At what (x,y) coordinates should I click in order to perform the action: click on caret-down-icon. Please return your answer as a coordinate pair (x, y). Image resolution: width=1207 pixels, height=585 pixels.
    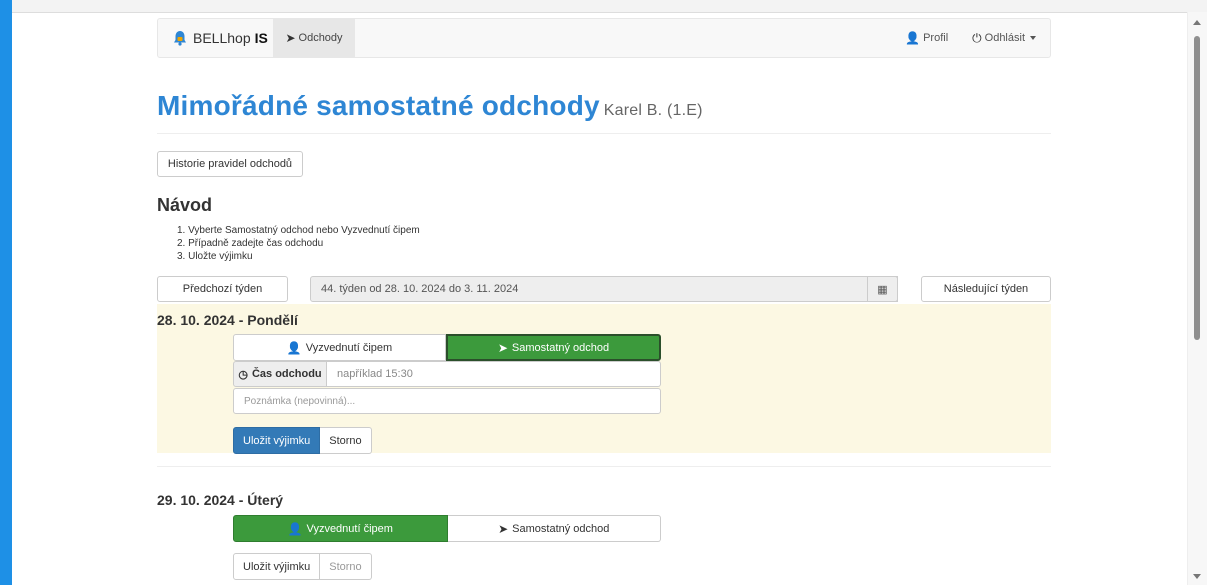
    Looking at the image, I should click on (1033, 38).